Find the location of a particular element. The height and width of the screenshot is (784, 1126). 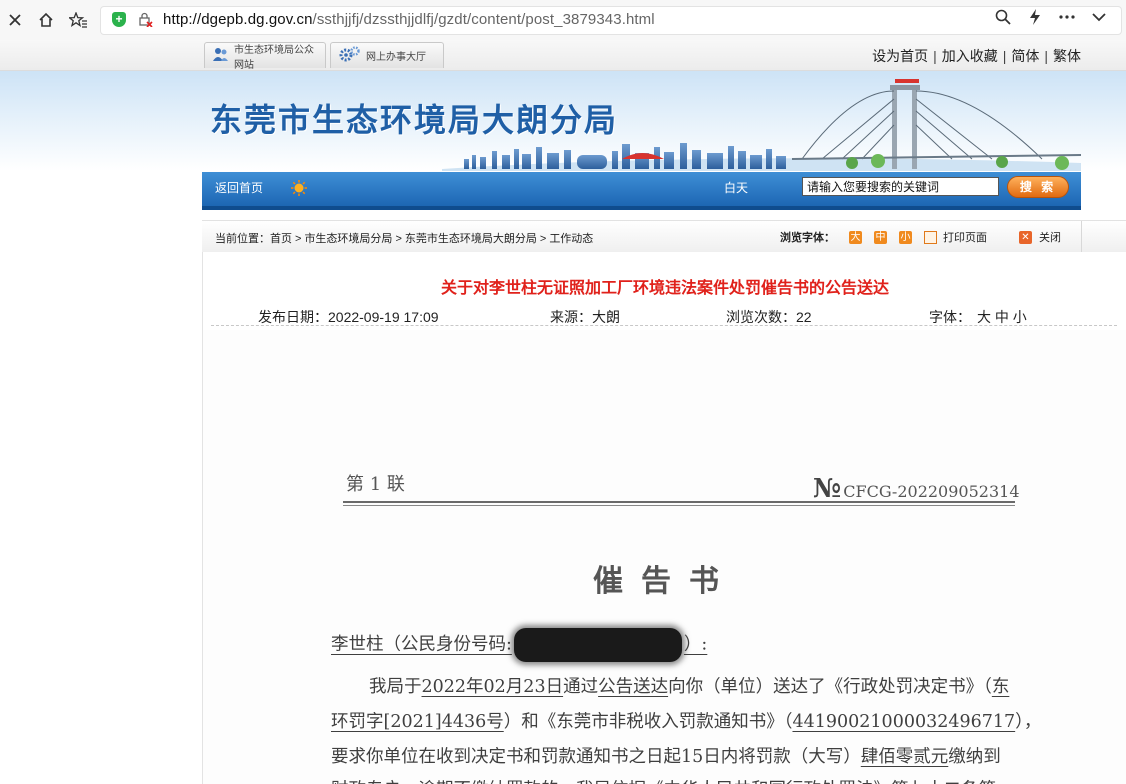

search-input is located at coordinates (900, 186).